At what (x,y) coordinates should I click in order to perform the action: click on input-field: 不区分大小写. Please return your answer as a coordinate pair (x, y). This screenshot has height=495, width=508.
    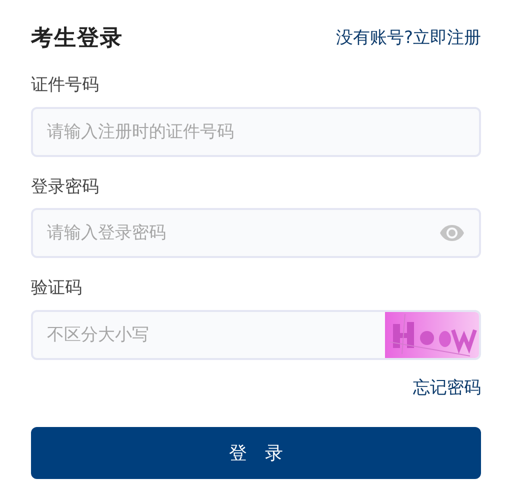
    Looking at the image, I should click on (209, 335).